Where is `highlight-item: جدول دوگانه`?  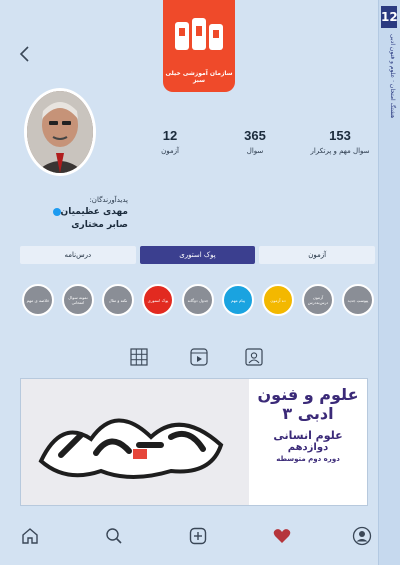
highlight-item: جدول دوگانه is located at coordinates (198, 300).